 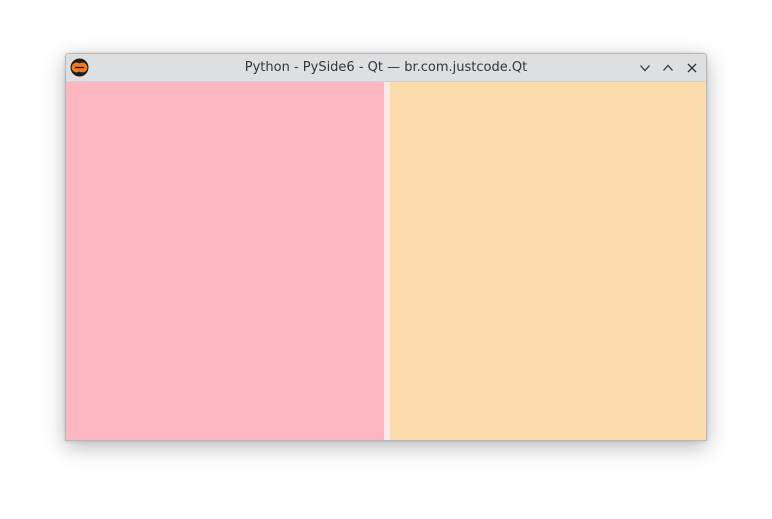 I want to click on minimize-button, so click(x=645, y=68).